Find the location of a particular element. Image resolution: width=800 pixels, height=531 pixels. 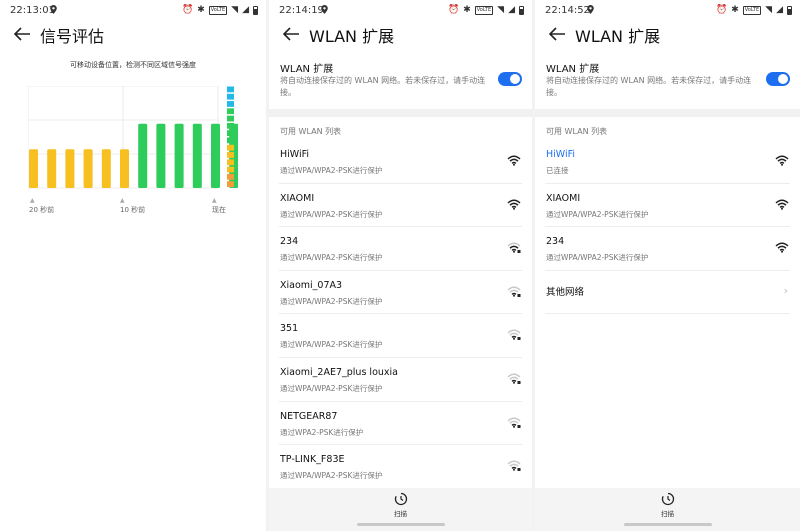

network-name: NETGEAR87 is located at coordinates (309, 416).